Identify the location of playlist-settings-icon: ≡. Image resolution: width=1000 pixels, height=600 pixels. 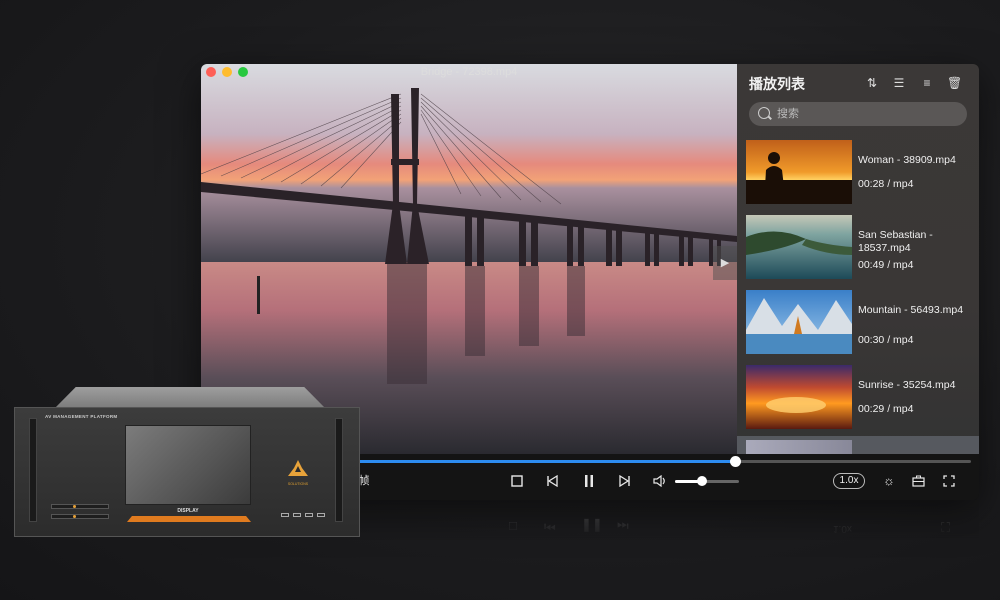
(927, 83).